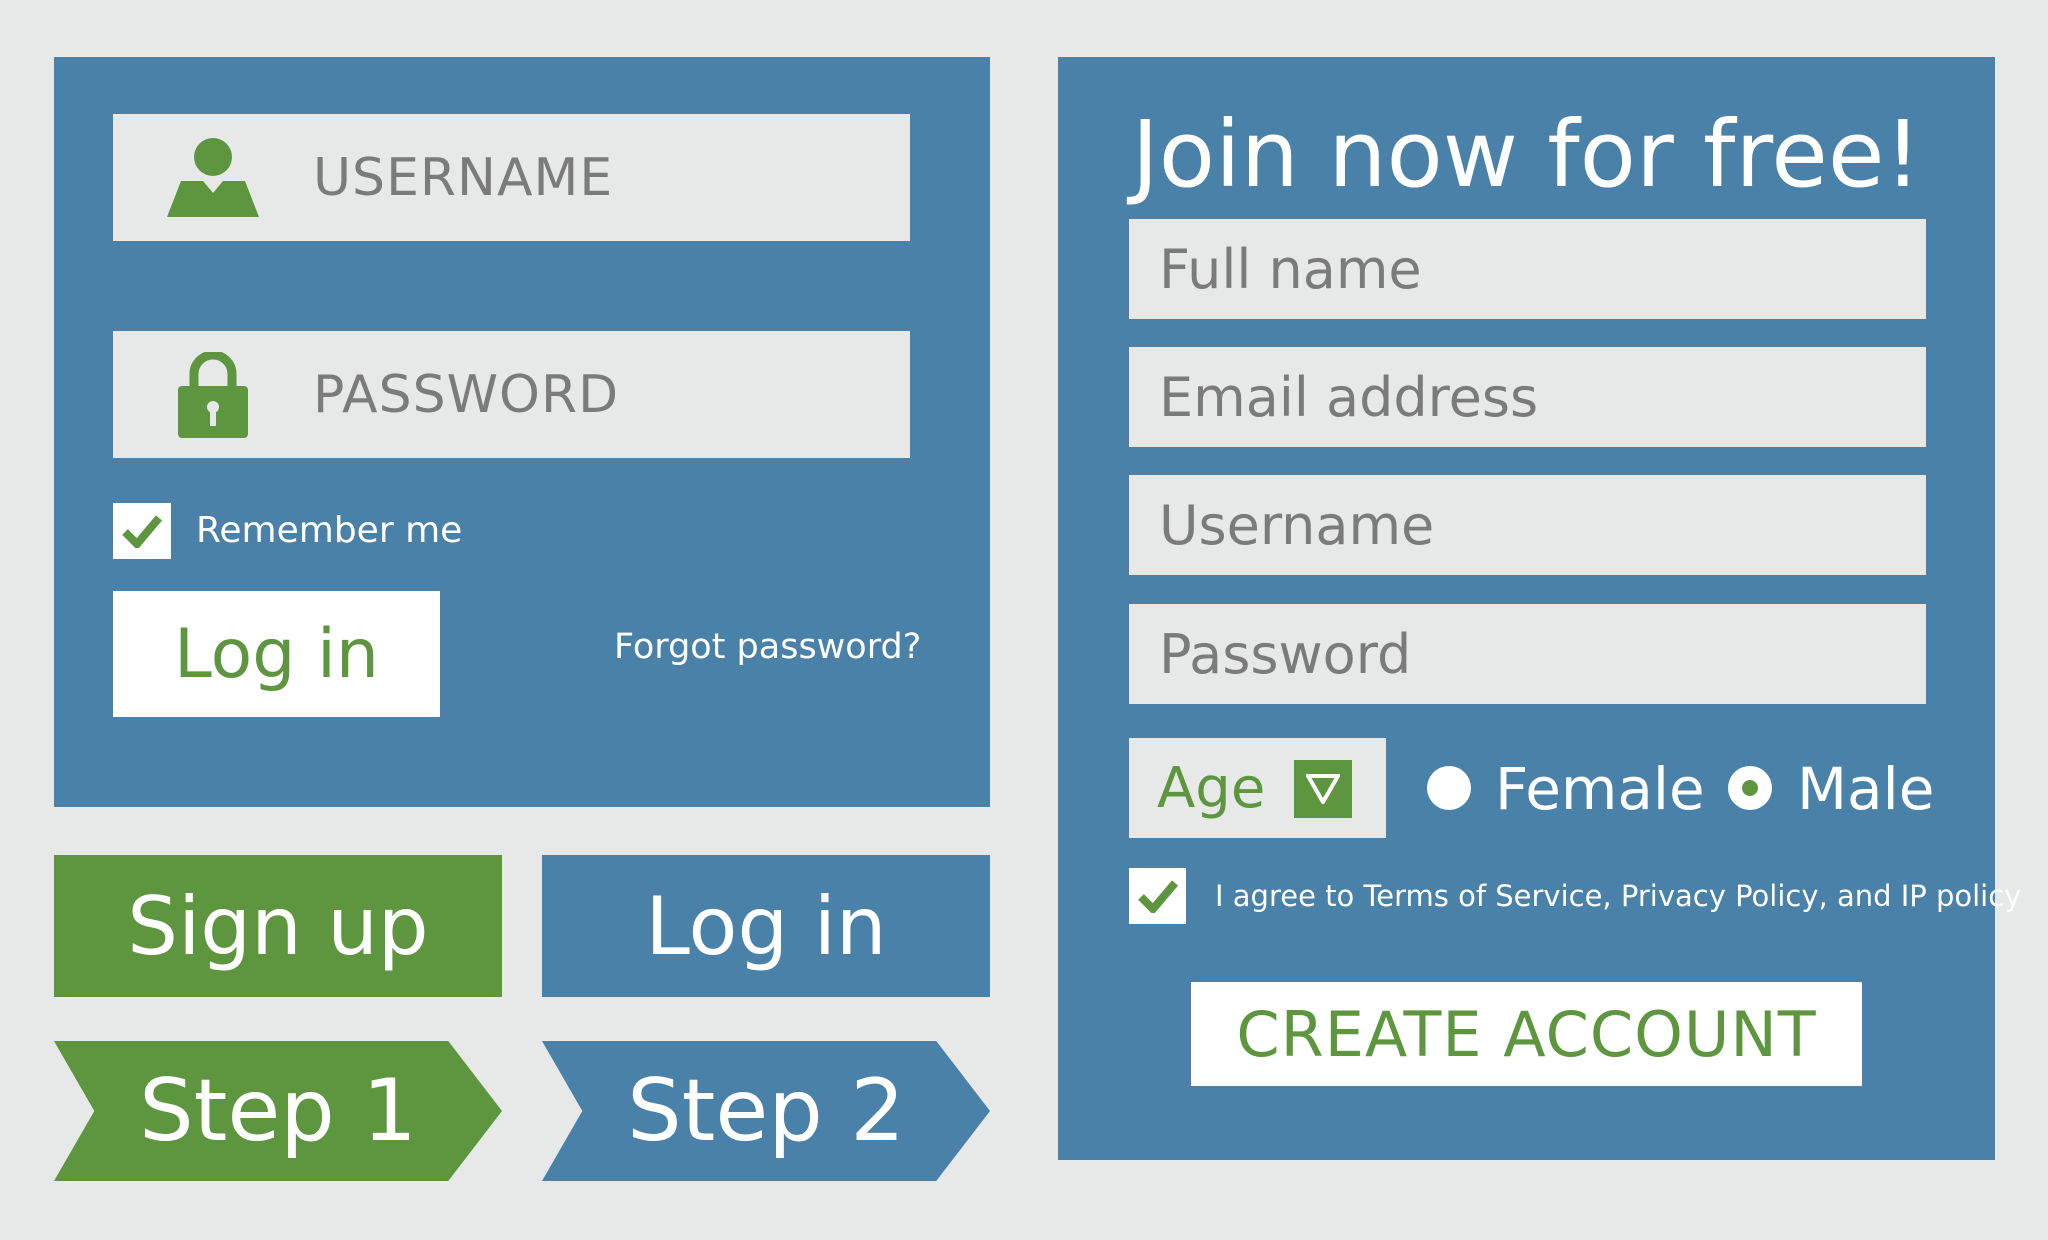 Image resolution: width=2048 pixels, height=1240 pixels. I want to click on dropdown-arrow-icon, so click(1323, 789).